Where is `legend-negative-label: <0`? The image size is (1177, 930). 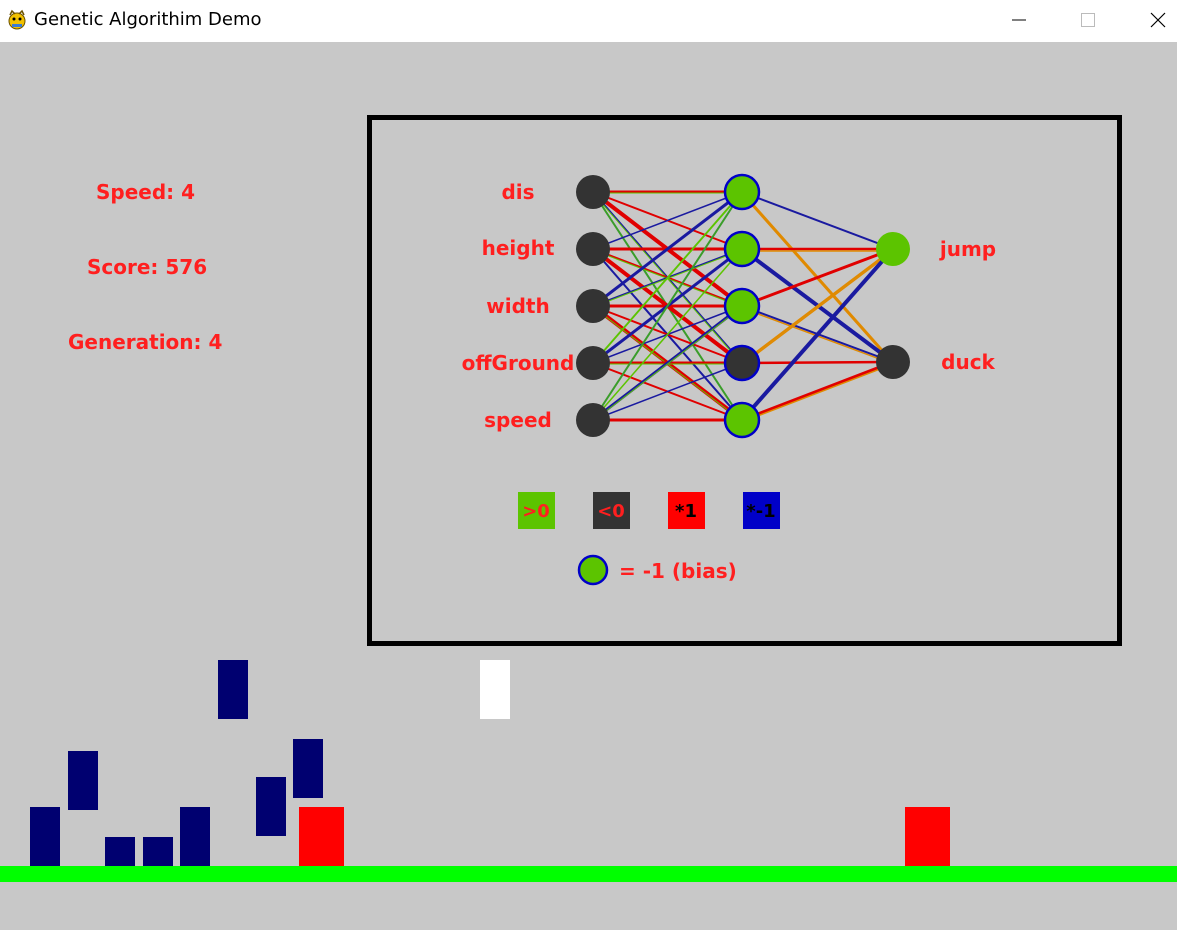 legend-negative-label: <0 is located at coordinates (611, 511).